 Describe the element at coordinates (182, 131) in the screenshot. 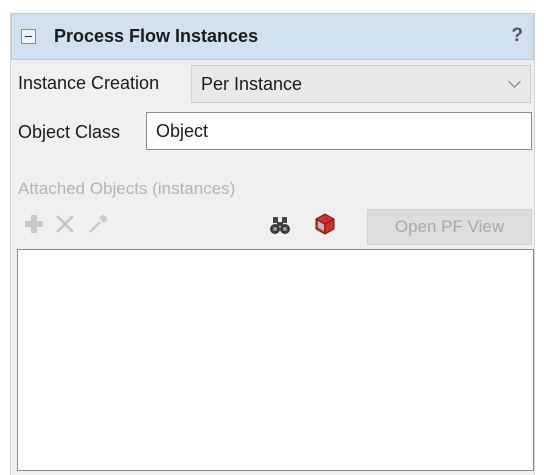

I see `object-class-value: Object` at that location.